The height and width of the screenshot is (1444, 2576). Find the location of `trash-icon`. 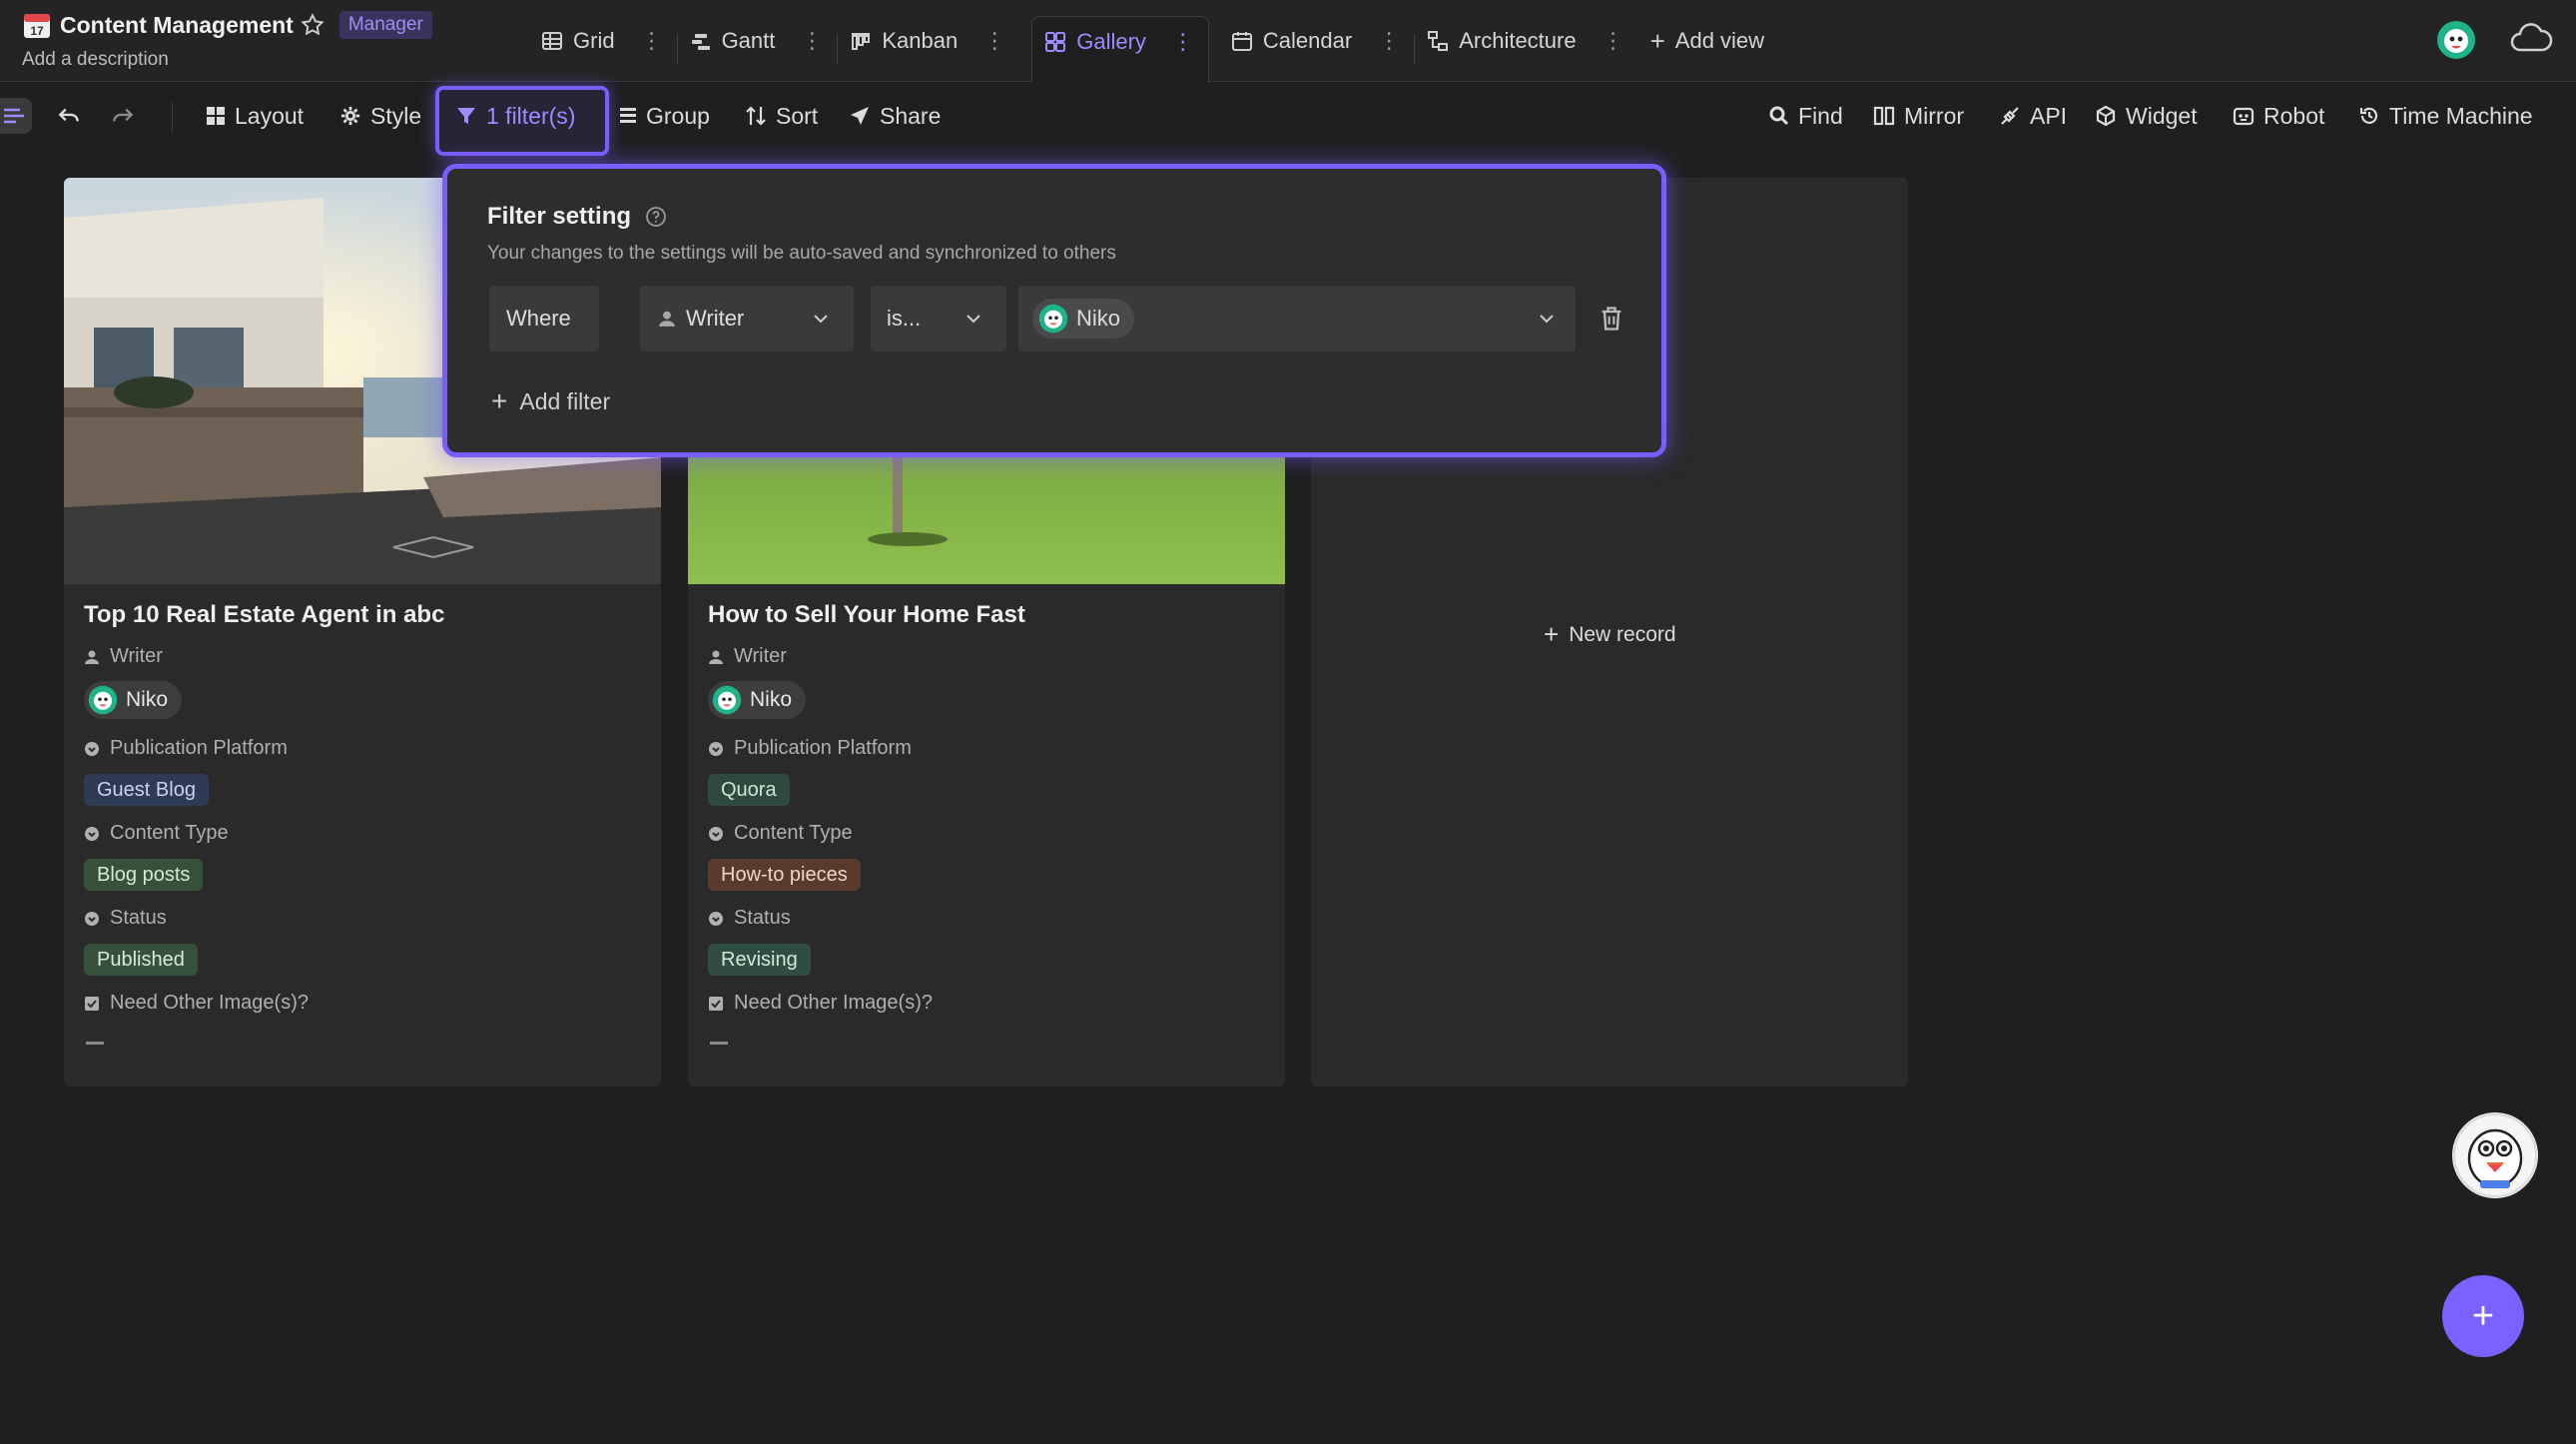

trash-icon is located at coordinates (1611, 319).